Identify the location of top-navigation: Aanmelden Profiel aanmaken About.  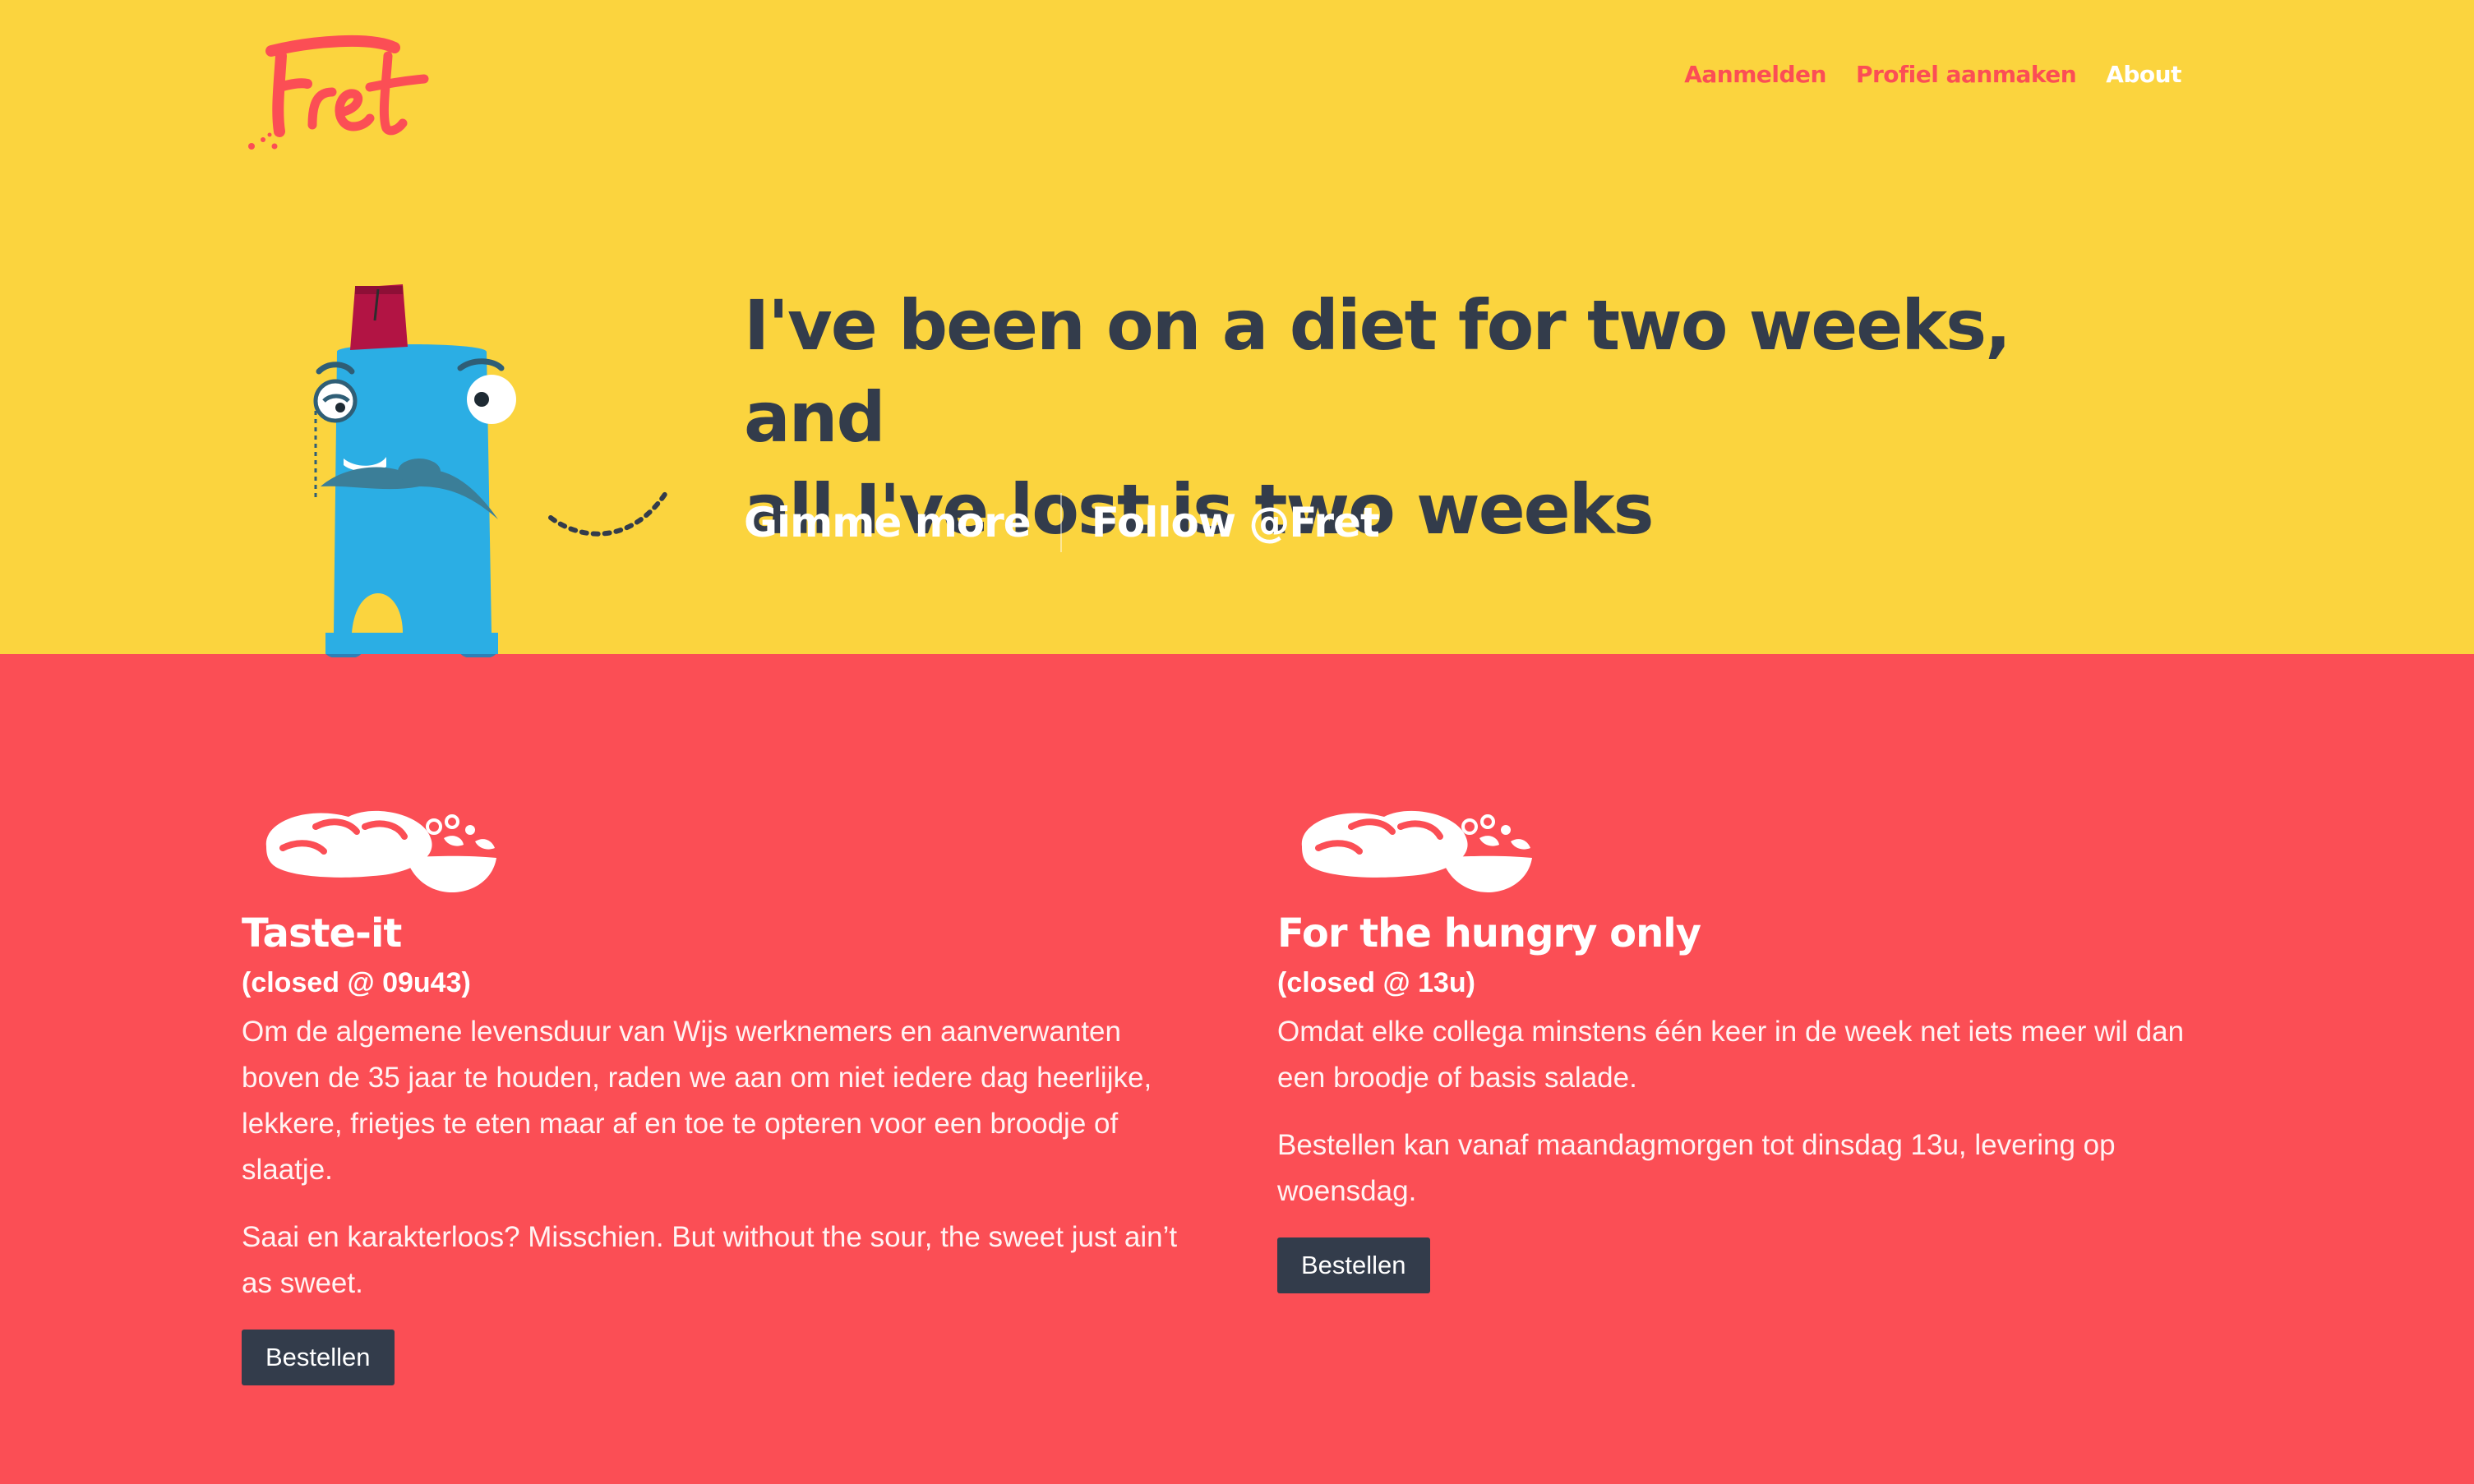
(1933, 74).